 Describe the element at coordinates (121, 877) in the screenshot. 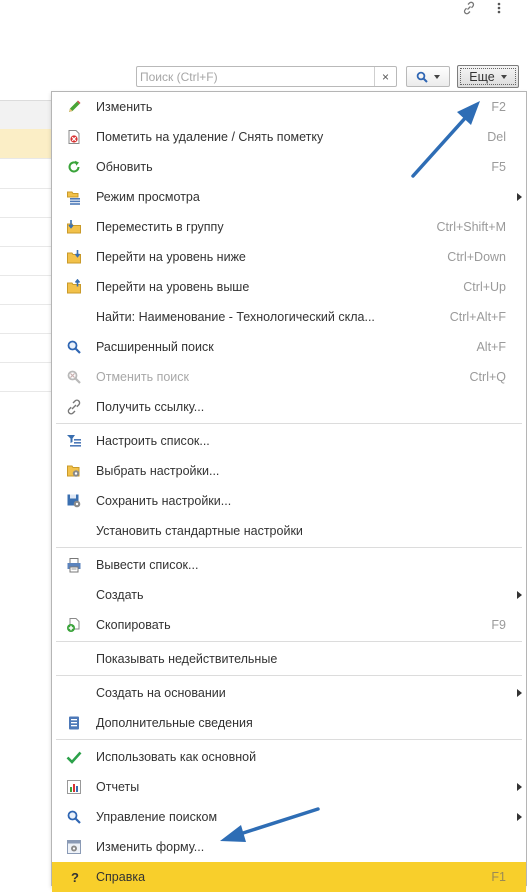

I see `menu-item-label: Справка` at that location.